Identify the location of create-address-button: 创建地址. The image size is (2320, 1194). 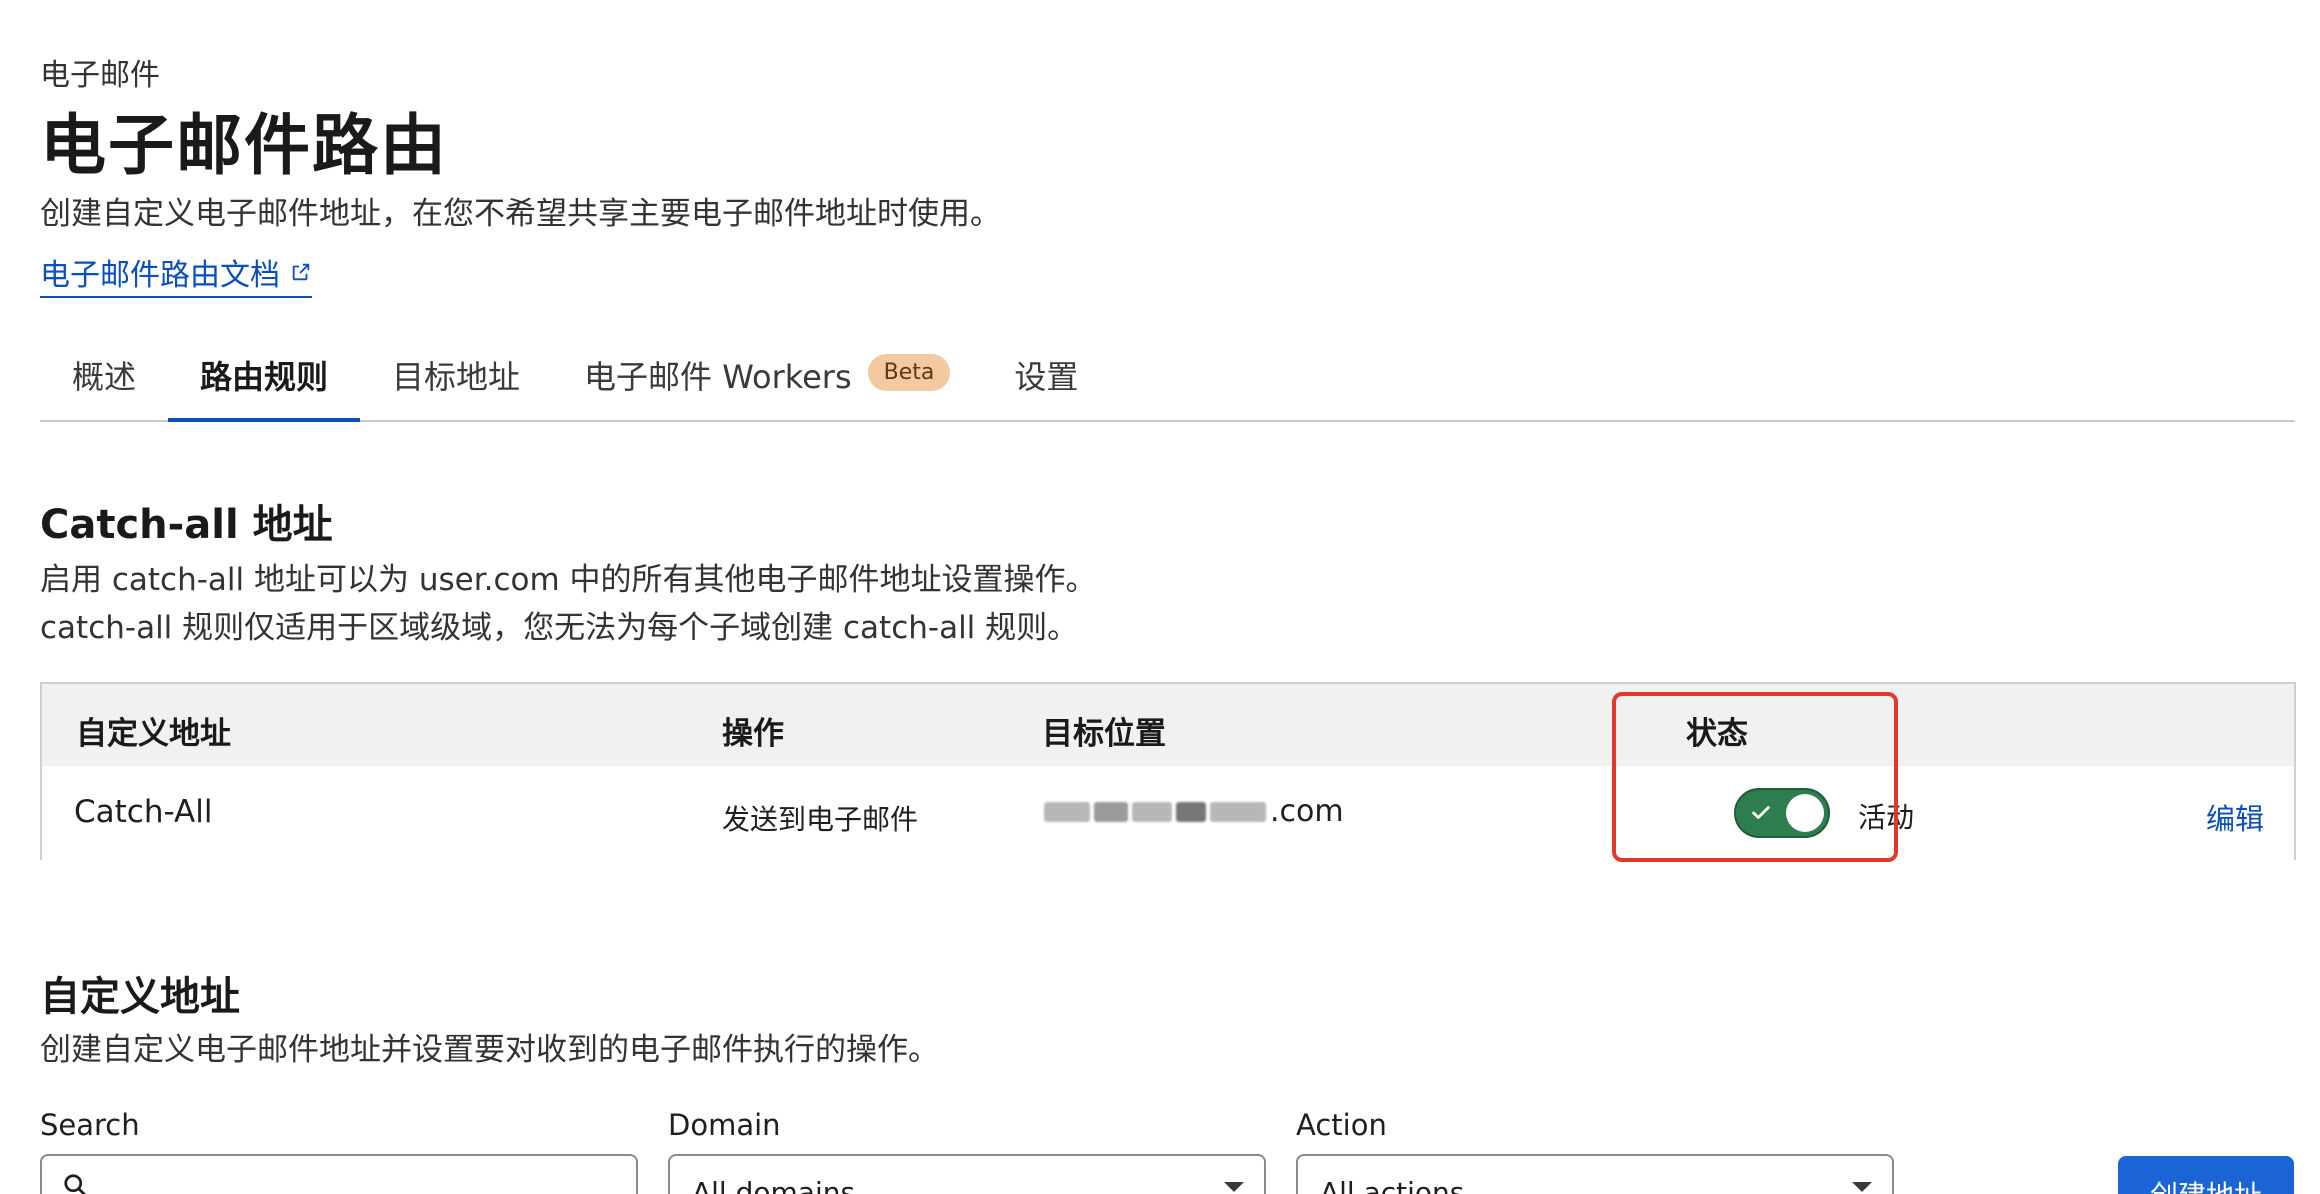
(2206, 1175).